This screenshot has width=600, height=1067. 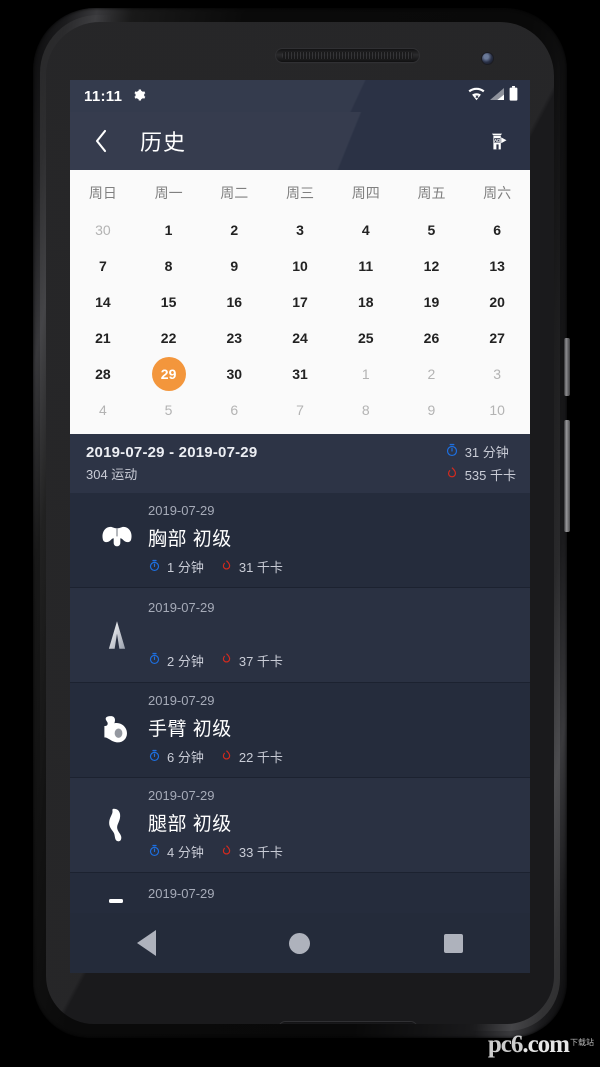 I want to click on calendar-day: 13, so click(x=497, y=266).